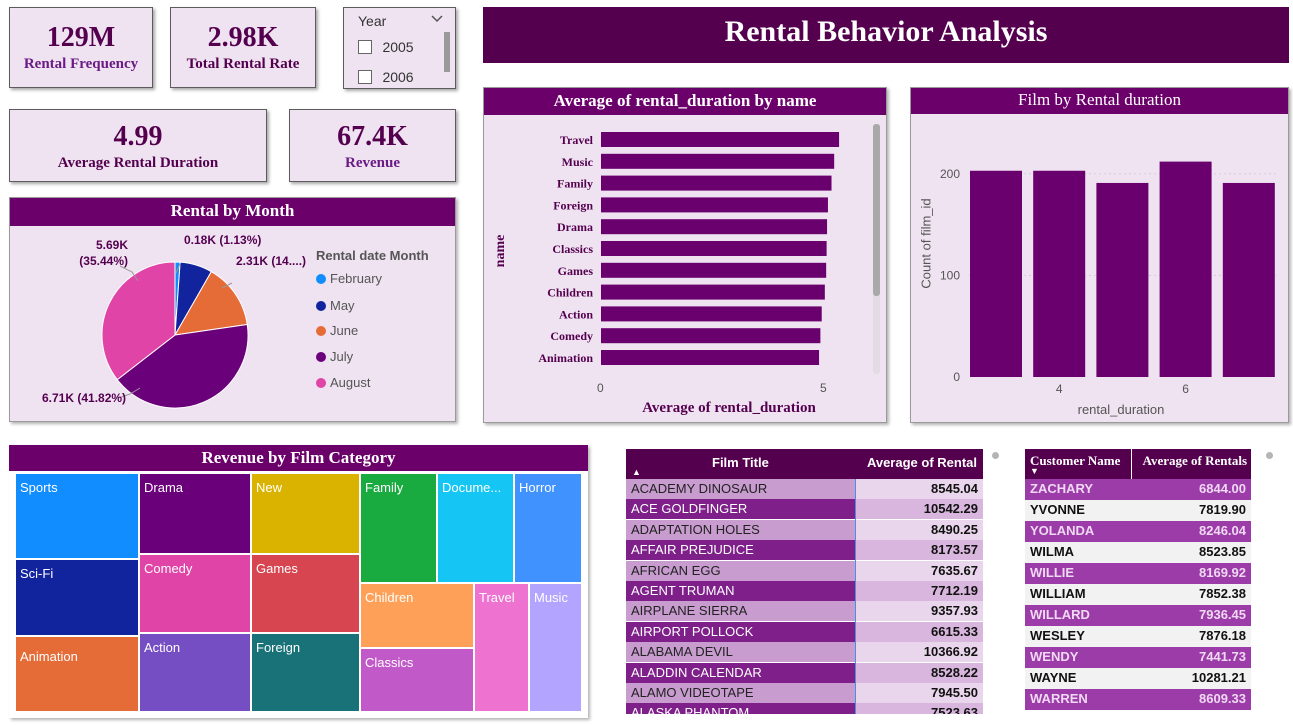 This screenshot has height=725, width=1293. Describe the element at coordinates (1138, 594) in the screenshot. I see `table-row: WILLIAM 7852.38` at that location.